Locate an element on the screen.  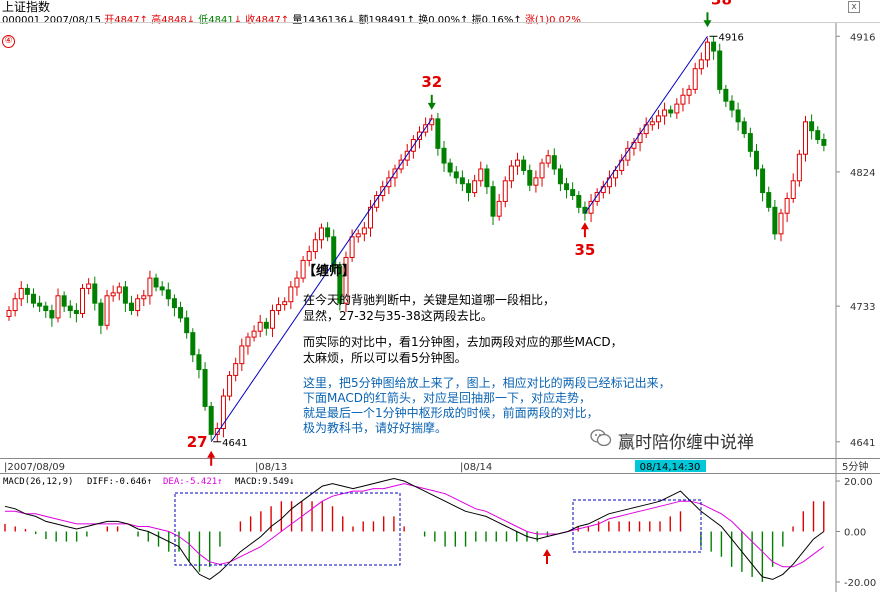
watermark: 赢时陪你缠中说禅 is located at coordinates (686, 443).